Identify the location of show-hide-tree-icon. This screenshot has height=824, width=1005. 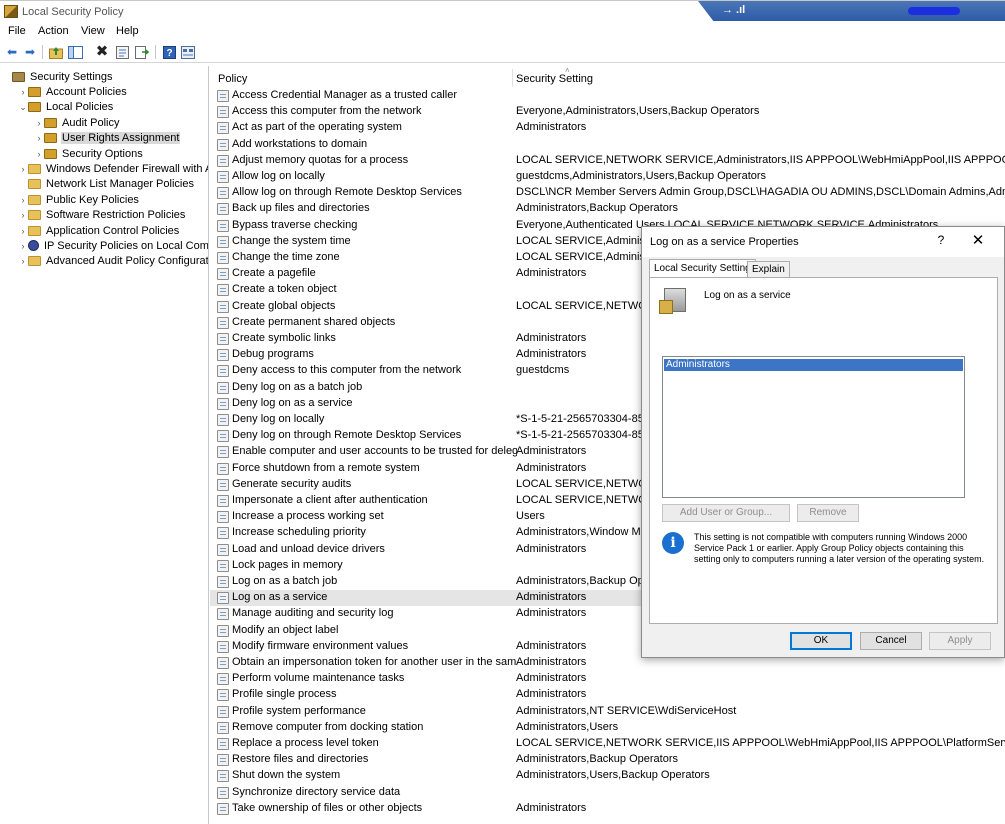
(75, 52).